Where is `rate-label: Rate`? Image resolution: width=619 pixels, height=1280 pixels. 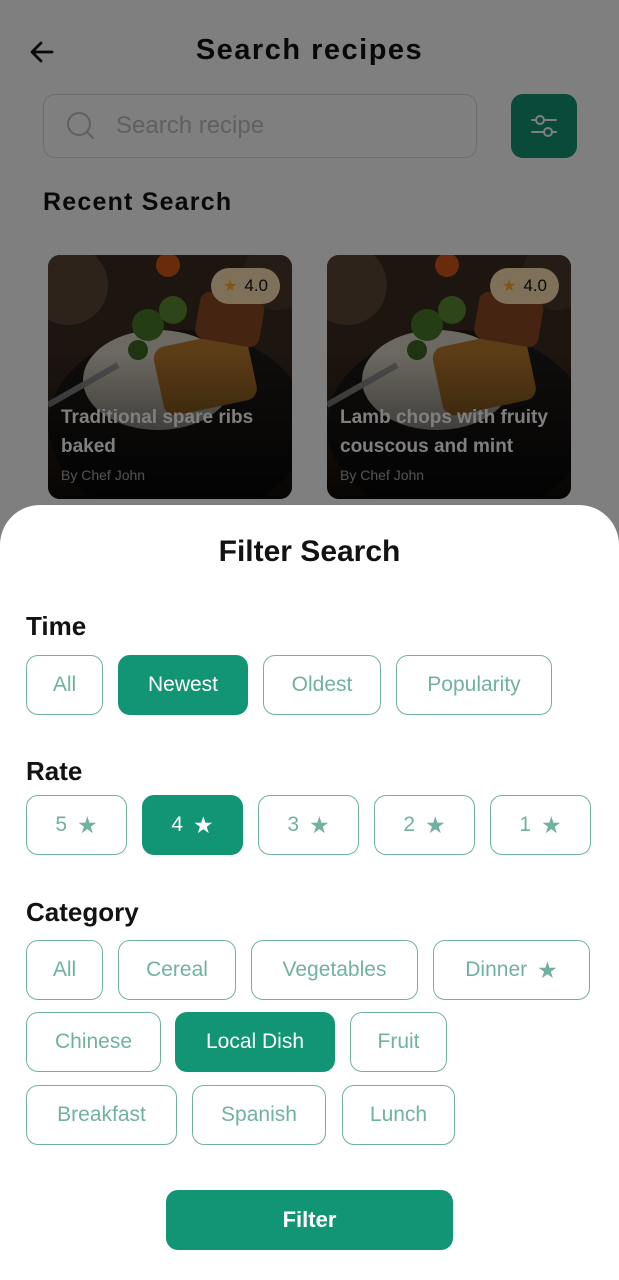 rate-label: Rate is located at coordinates (54, 771).